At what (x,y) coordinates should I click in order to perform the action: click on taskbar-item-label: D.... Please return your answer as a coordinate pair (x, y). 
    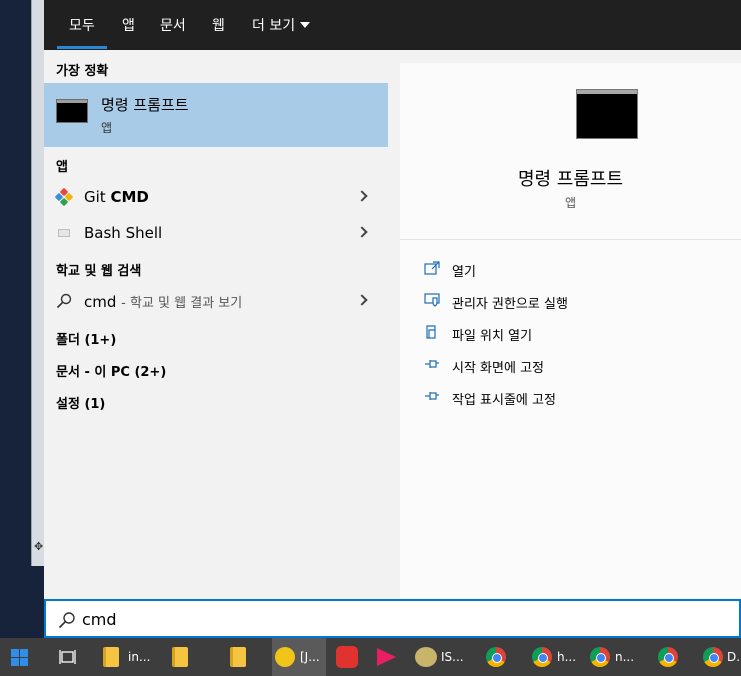
    Looking at the image, I should click on (734, 657).